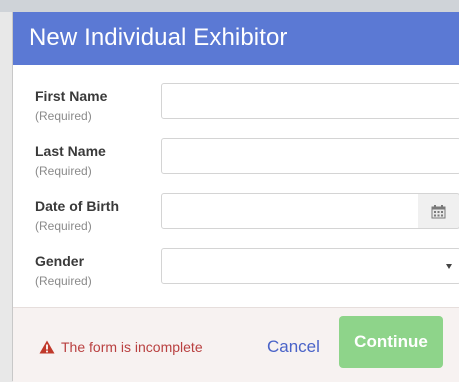 Image resolution: width=459 pixels, height=382 pixels. I want to click on last-name-label: Last Name, so click(70, 151).